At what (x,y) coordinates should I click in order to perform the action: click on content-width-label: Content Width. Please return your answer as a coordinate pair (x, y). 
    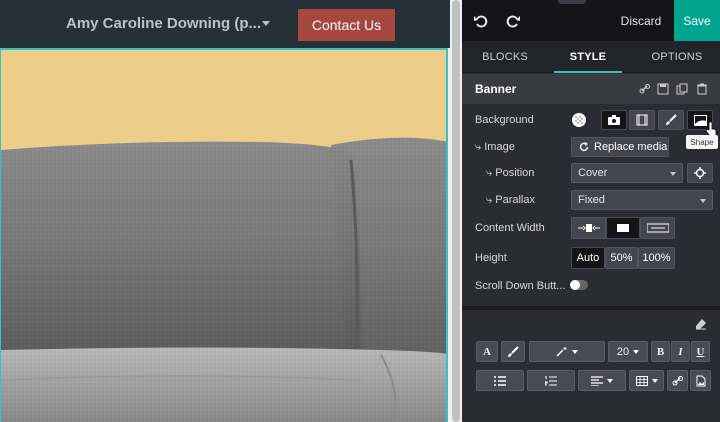
    Looking at the image, I should click on (510, 228).